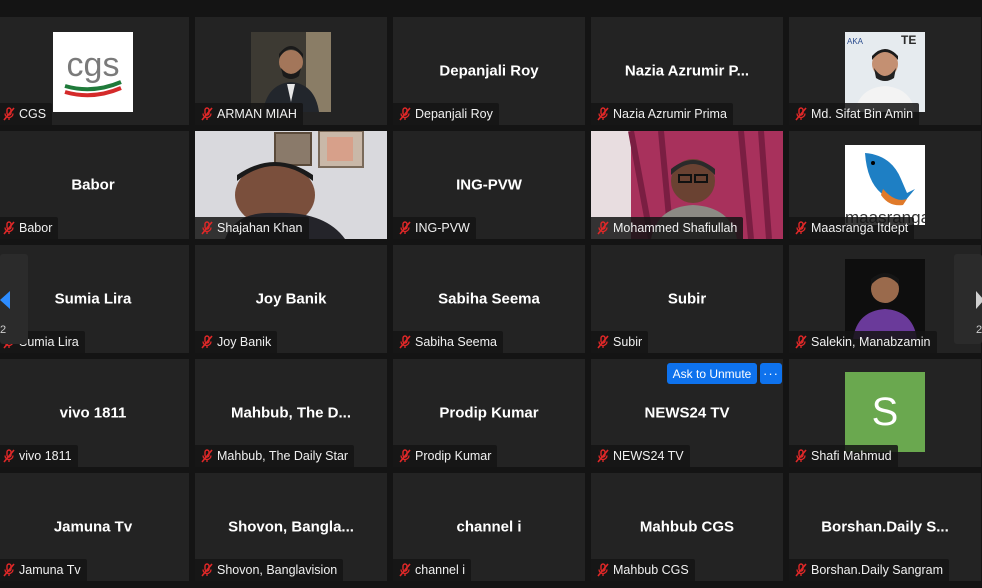 This screenshot has height=588, width=982. I want to click on participant-tile: Depanjali Roy Depanjali Roy, so click(489, 71).